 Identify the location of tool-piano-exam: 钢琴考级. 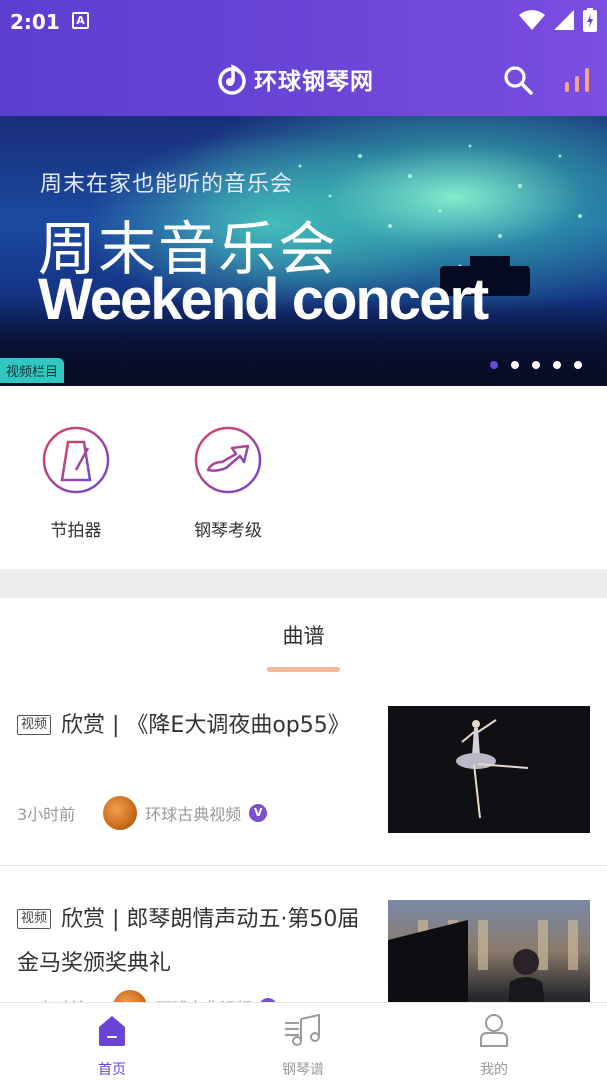
(228, 483).